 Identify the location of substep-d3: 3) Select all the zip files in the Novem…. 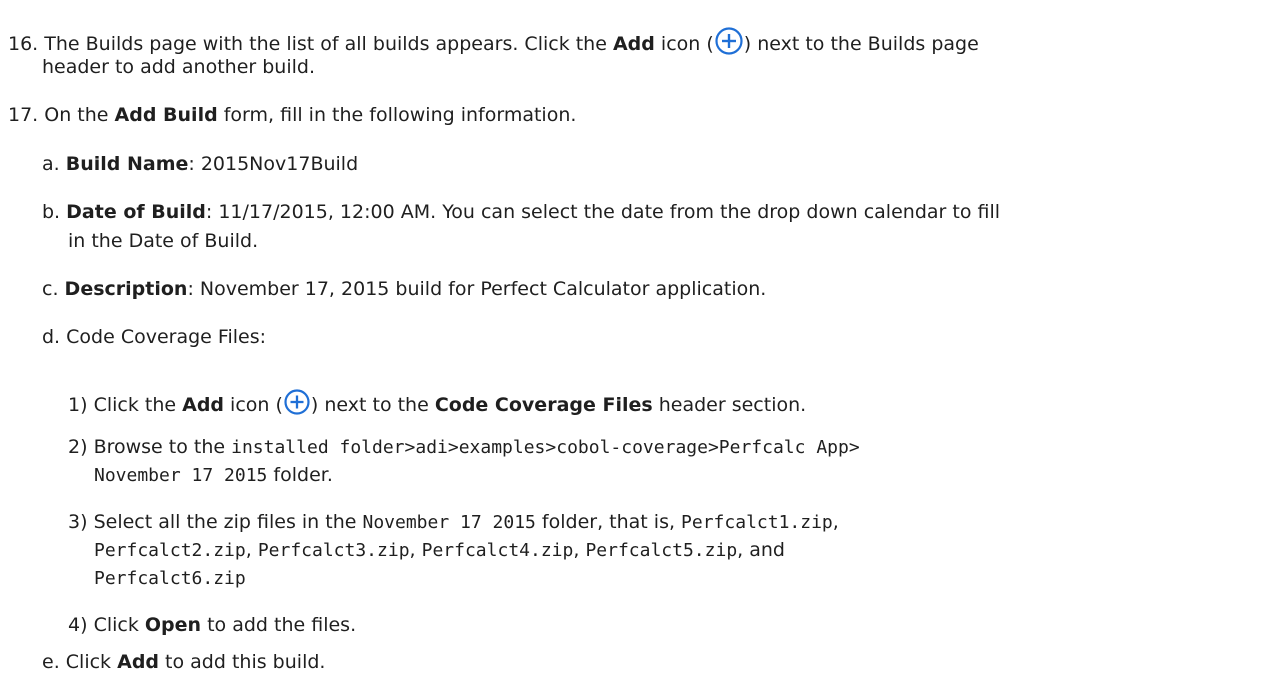
(453, 522).